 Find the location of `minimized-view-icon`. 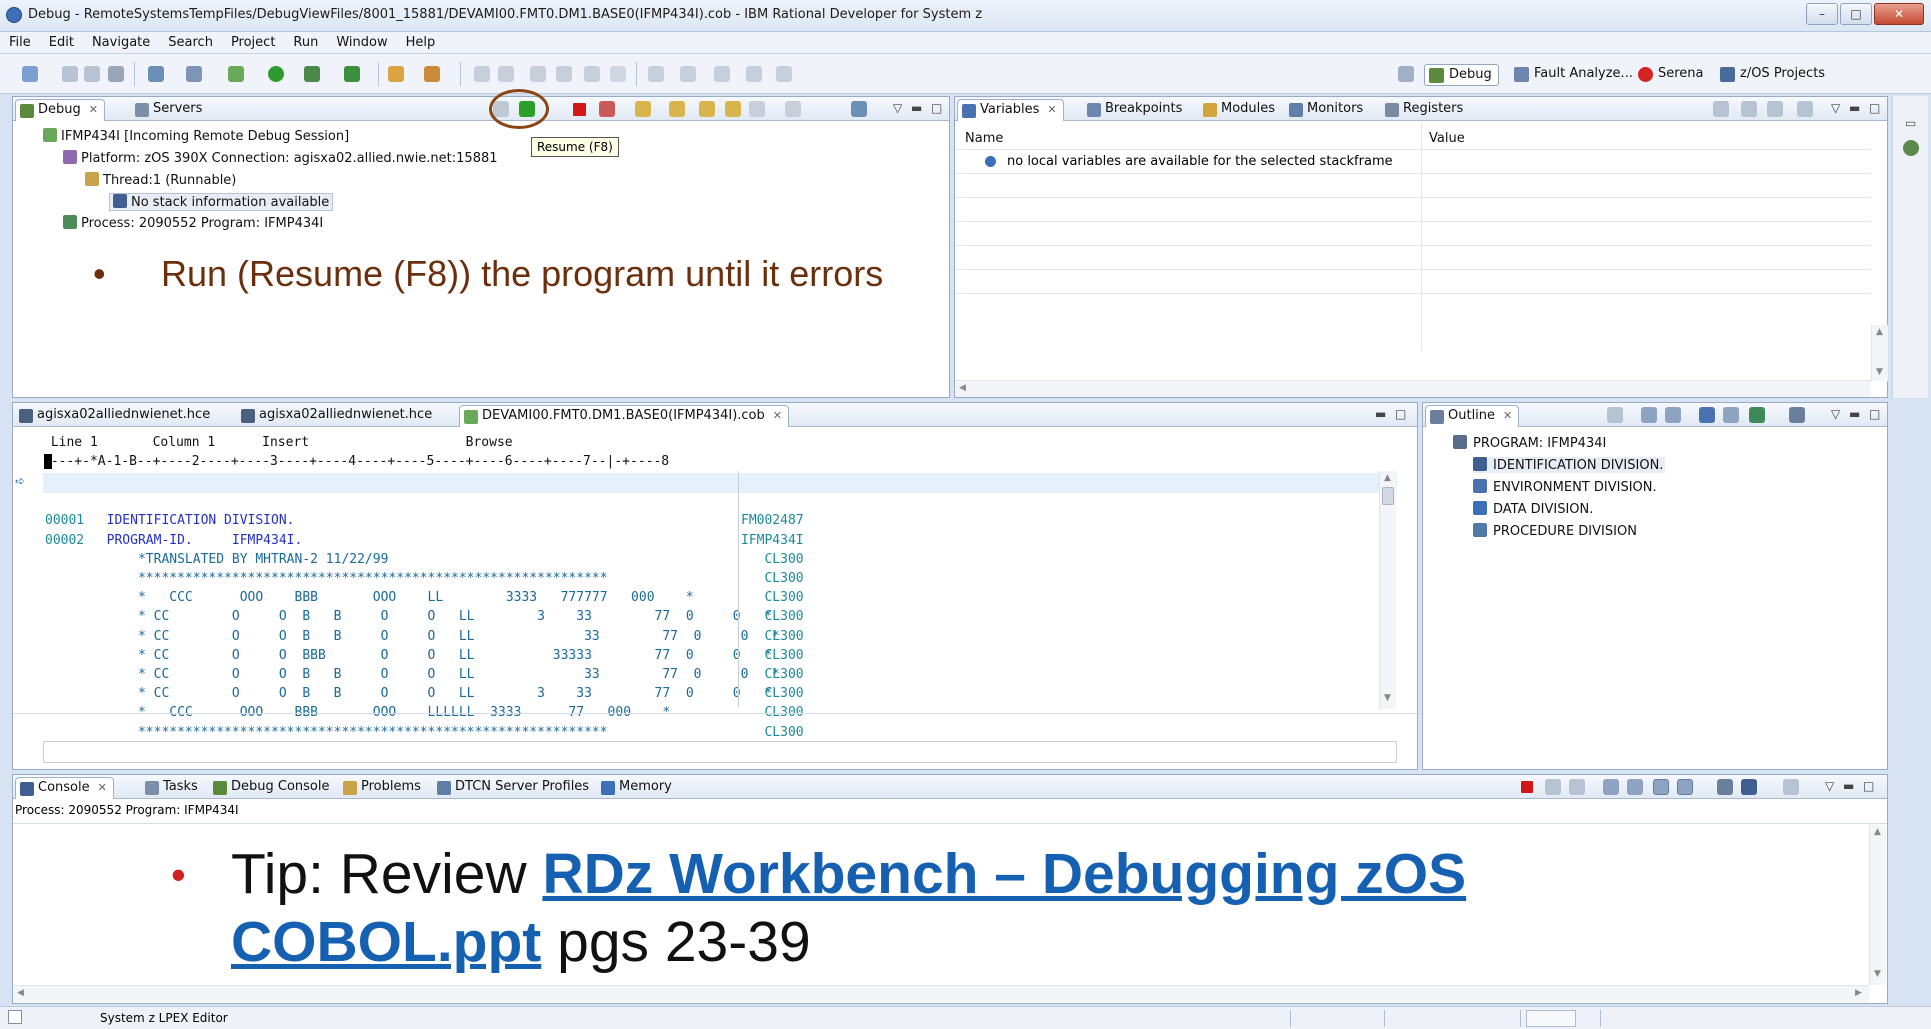

minimized-view-icon is located at coordinates (1911, 148).